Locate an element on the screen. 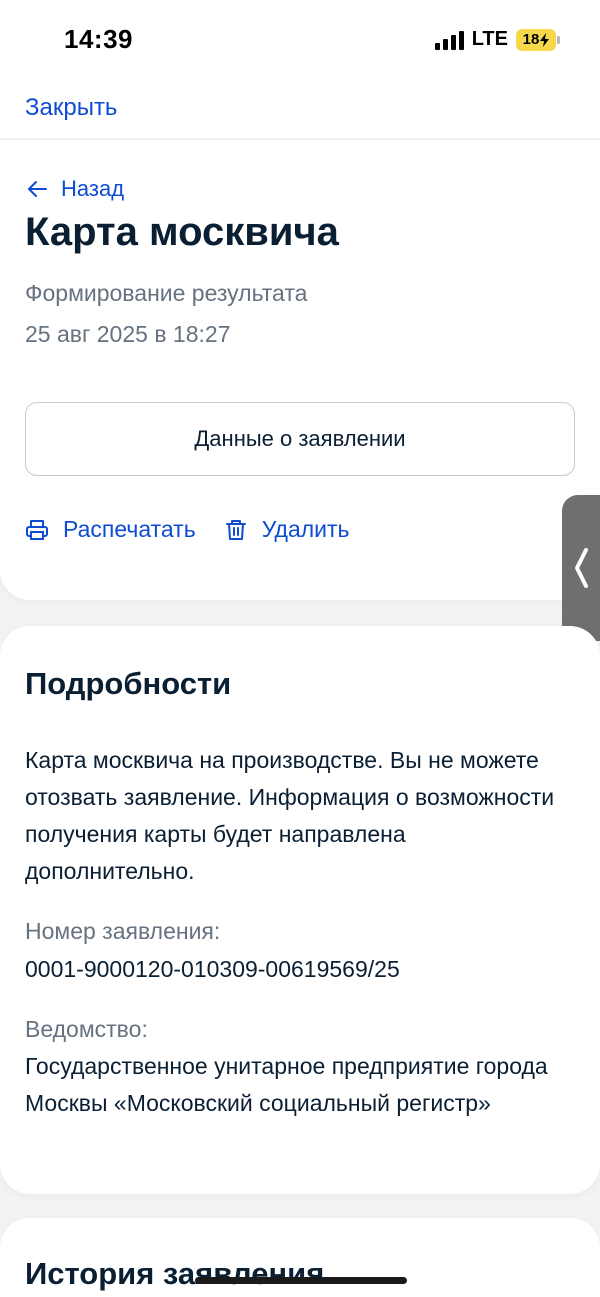  side-panel-handle is located at coordinates (581, 568).